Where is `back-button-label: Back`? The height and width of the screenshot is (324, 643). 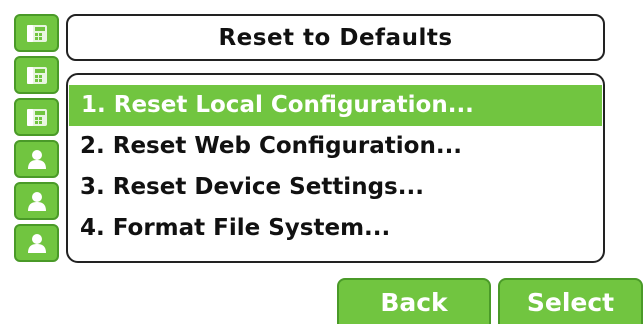 back-button-label: Back is located at coordinates (414, 302).